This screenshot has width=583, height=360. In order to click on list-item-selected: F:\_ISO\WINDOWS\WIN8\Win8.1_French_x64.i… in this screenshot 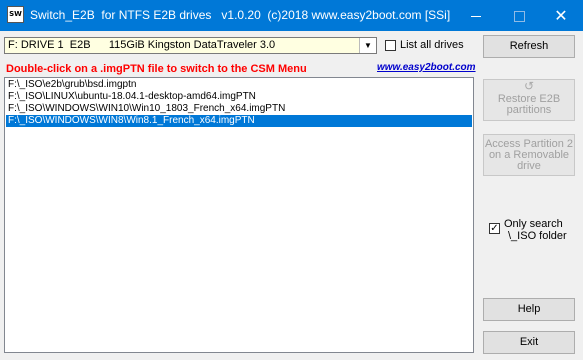, I will do `click(239, 121)`.